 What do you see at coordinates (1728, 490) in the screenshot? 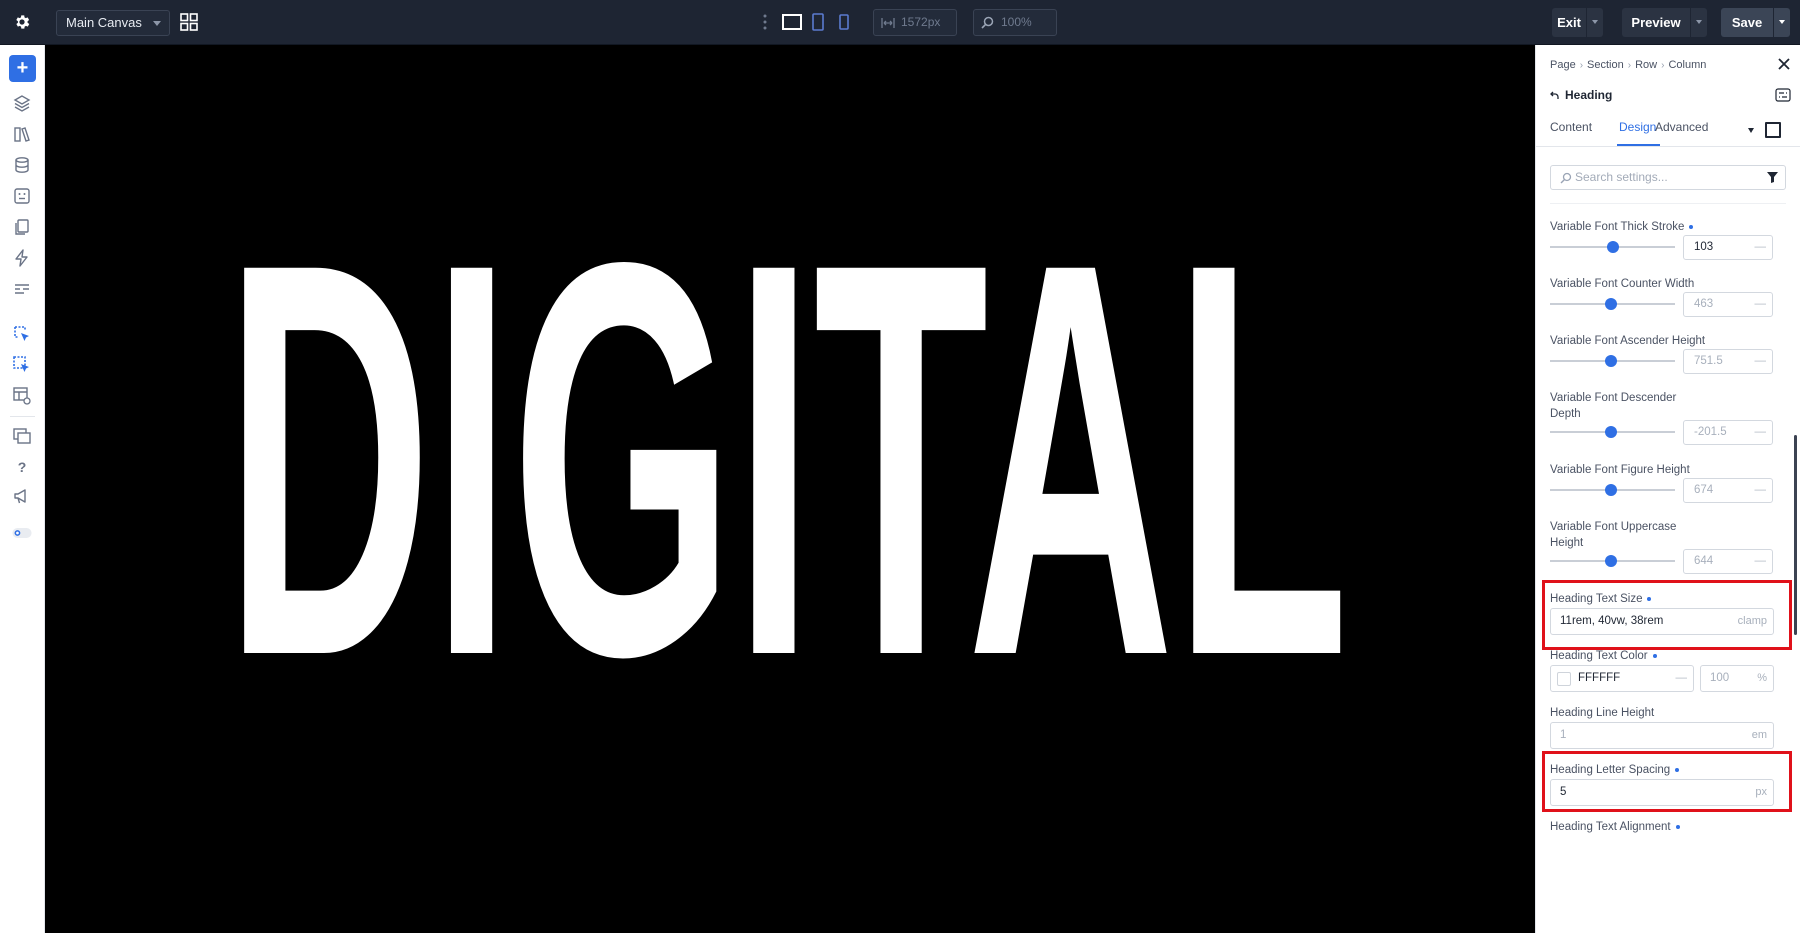
I see `figure-height-input: 674—` at bounding box center [1728, 490].